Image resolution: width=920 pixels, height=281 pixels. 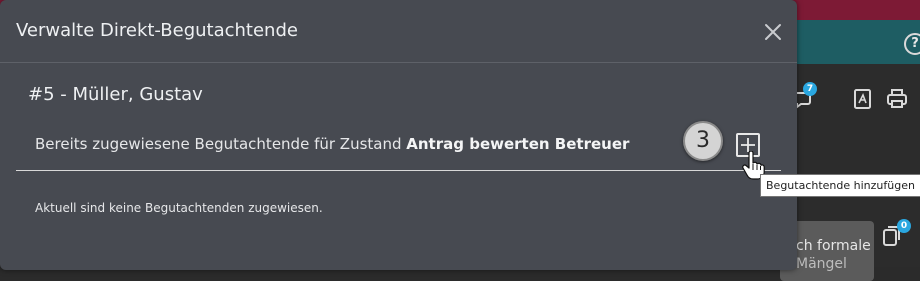 I want to click on modal-title: Verwalte Direkt-Begutachtende, so click(x=157, y=30).